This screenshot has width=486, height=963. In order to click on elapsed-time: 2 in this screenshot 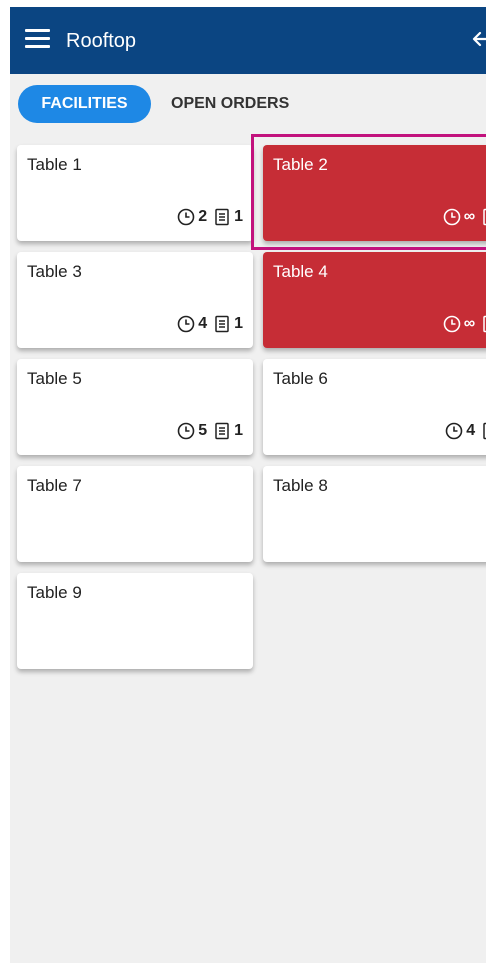, I will do `click(203, 216)`.